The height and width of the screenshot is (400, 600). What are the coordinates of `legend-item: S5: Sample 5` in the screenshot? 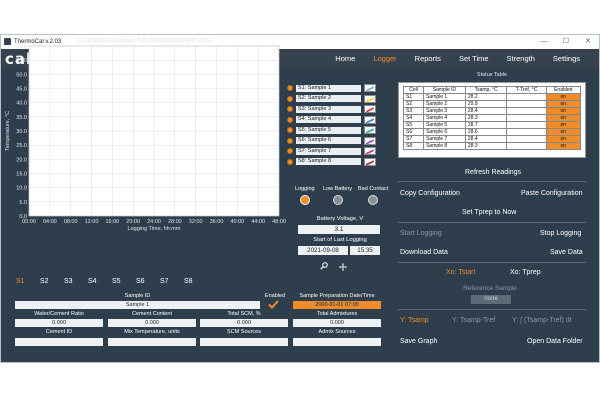 It's located at (334, 130).